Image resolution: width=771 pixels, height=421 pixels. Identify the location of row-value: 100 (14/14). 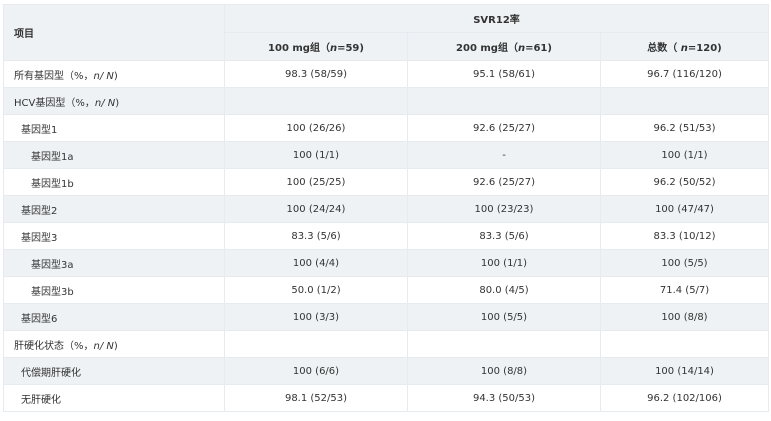
(684, 371).